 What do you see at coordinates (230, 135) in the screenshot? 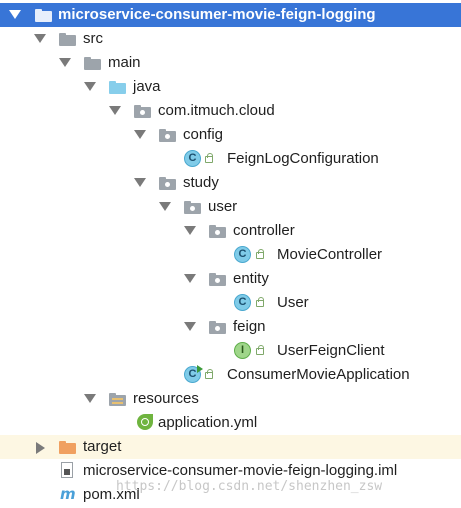
I see `tree-row-config: config` at bounding box center [230, 135].